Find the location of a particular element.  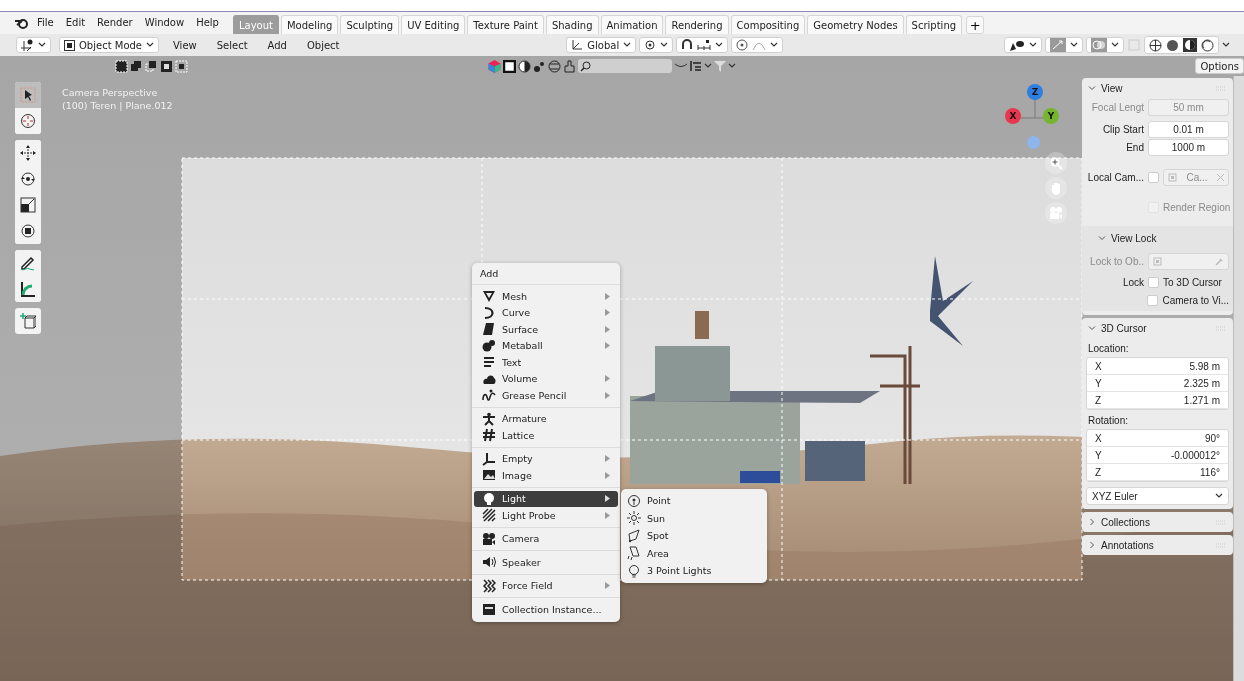

proportional-edit-button is located at coordinates (757, 45).